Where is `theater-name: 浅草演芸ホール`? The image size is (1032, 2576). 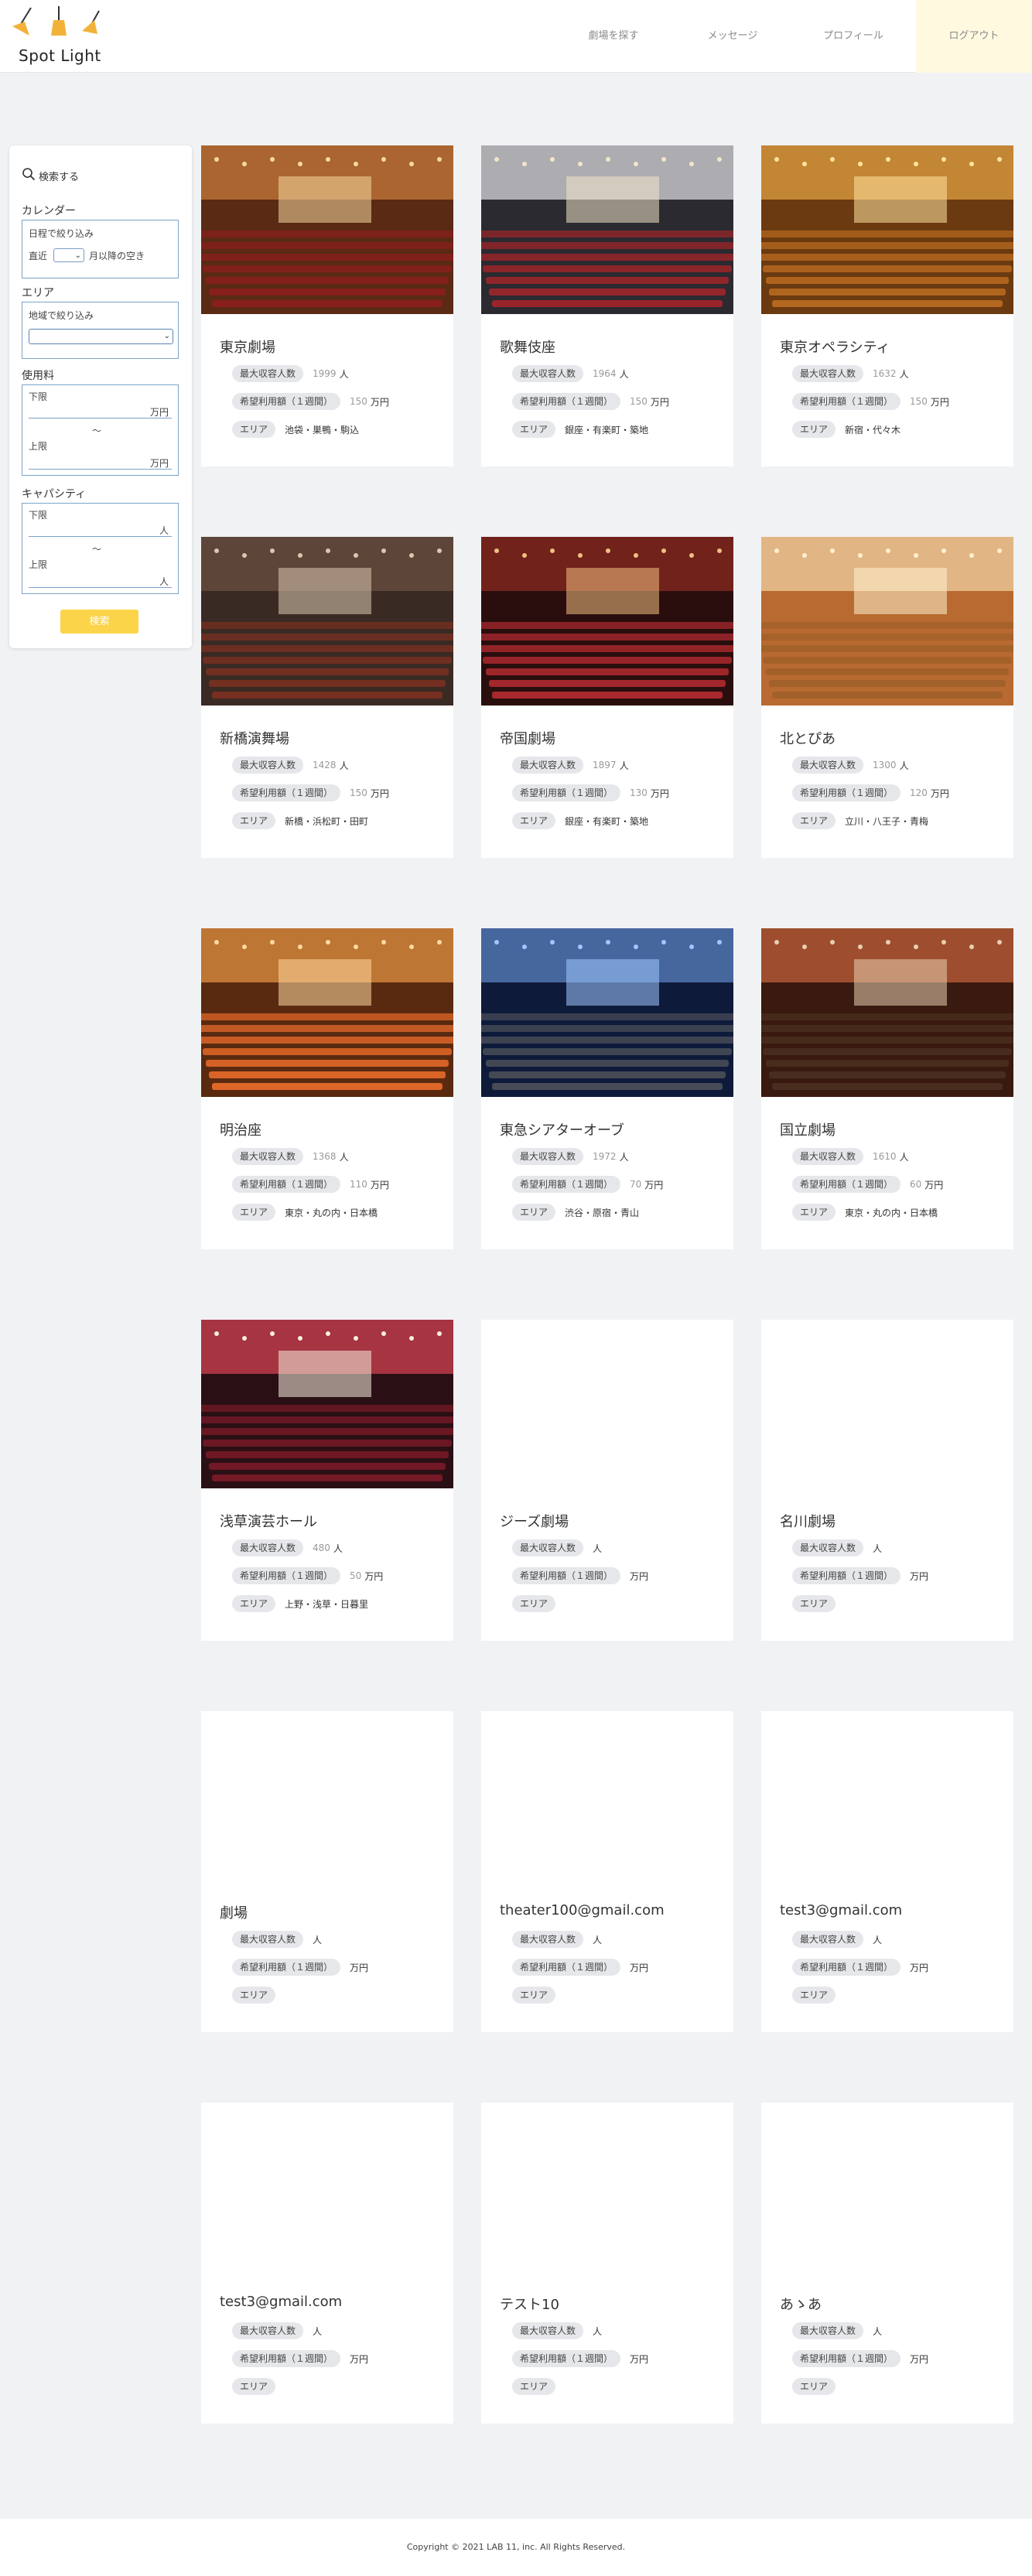
theater-name: 浅草演芸ホール is located at coordinates (268, 1521).